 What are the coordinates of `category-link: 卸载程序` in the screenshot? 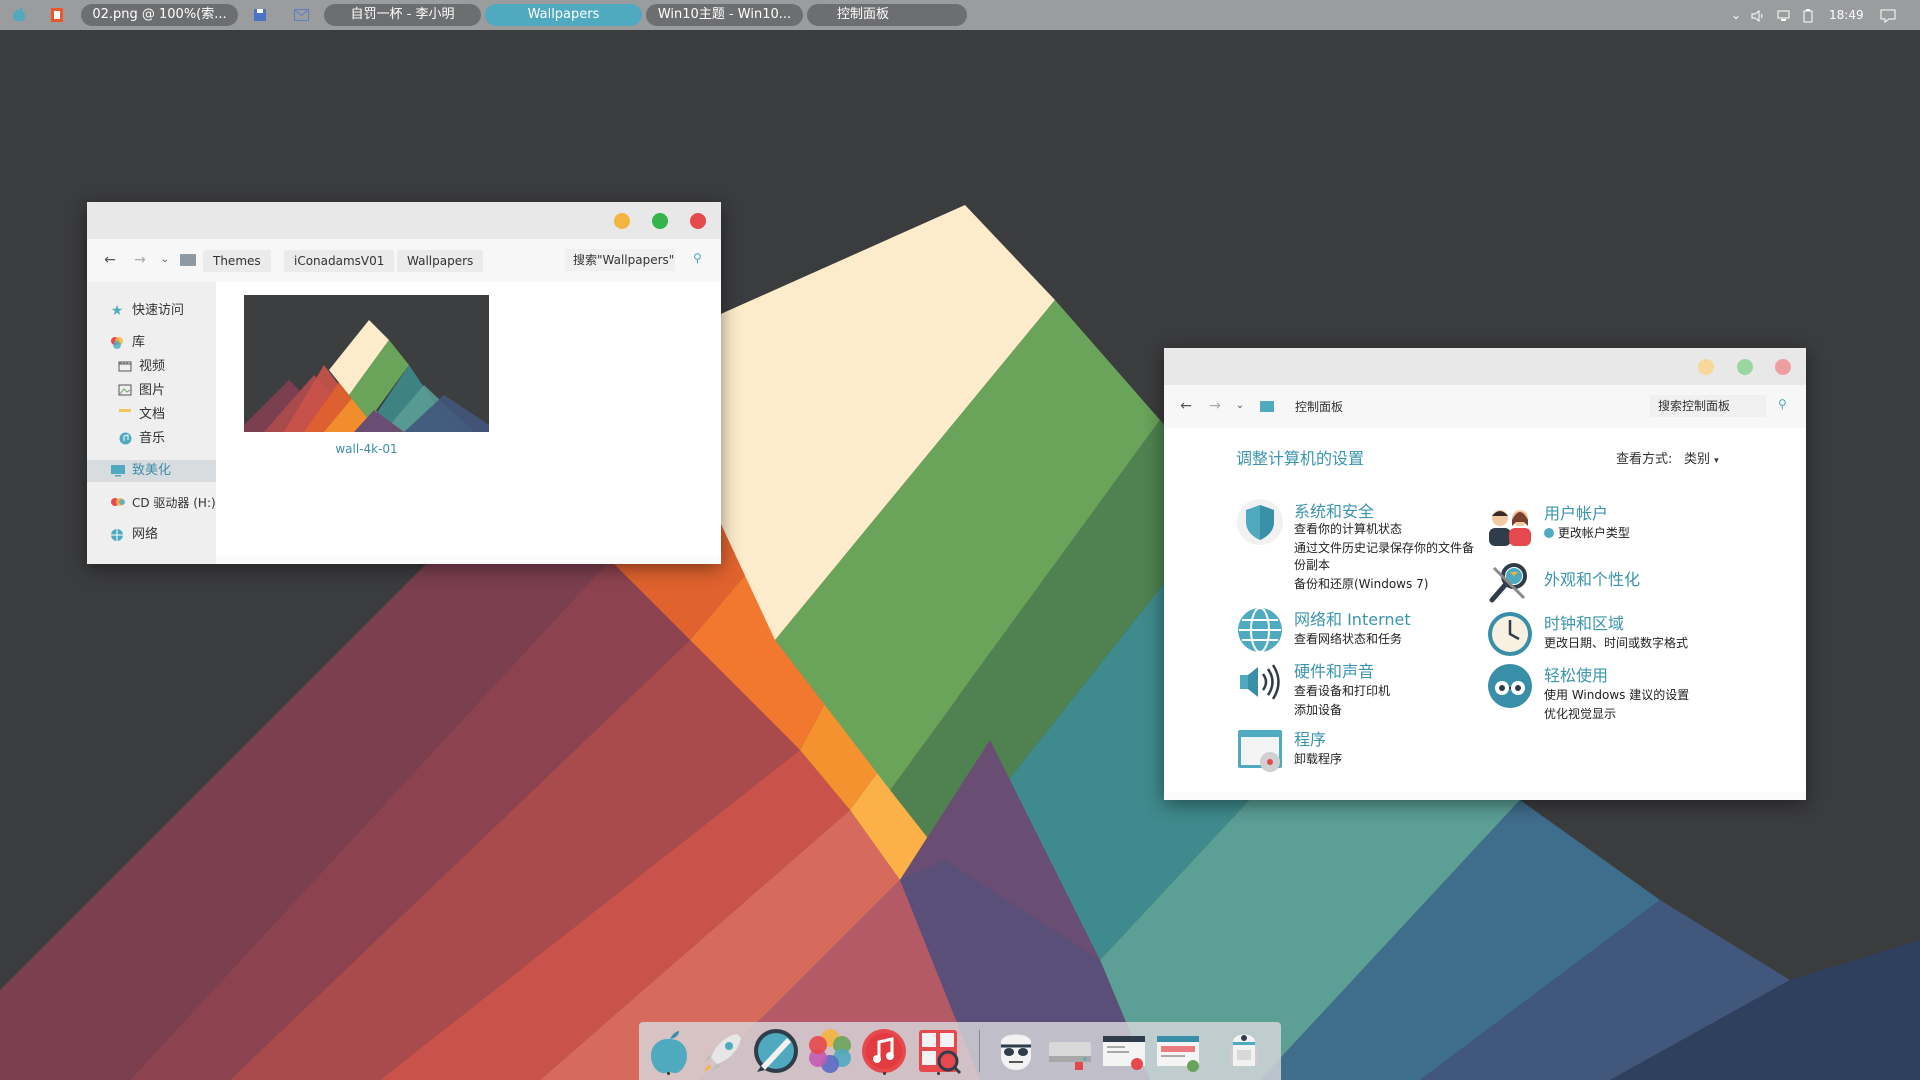 It's located at (1318, 758).